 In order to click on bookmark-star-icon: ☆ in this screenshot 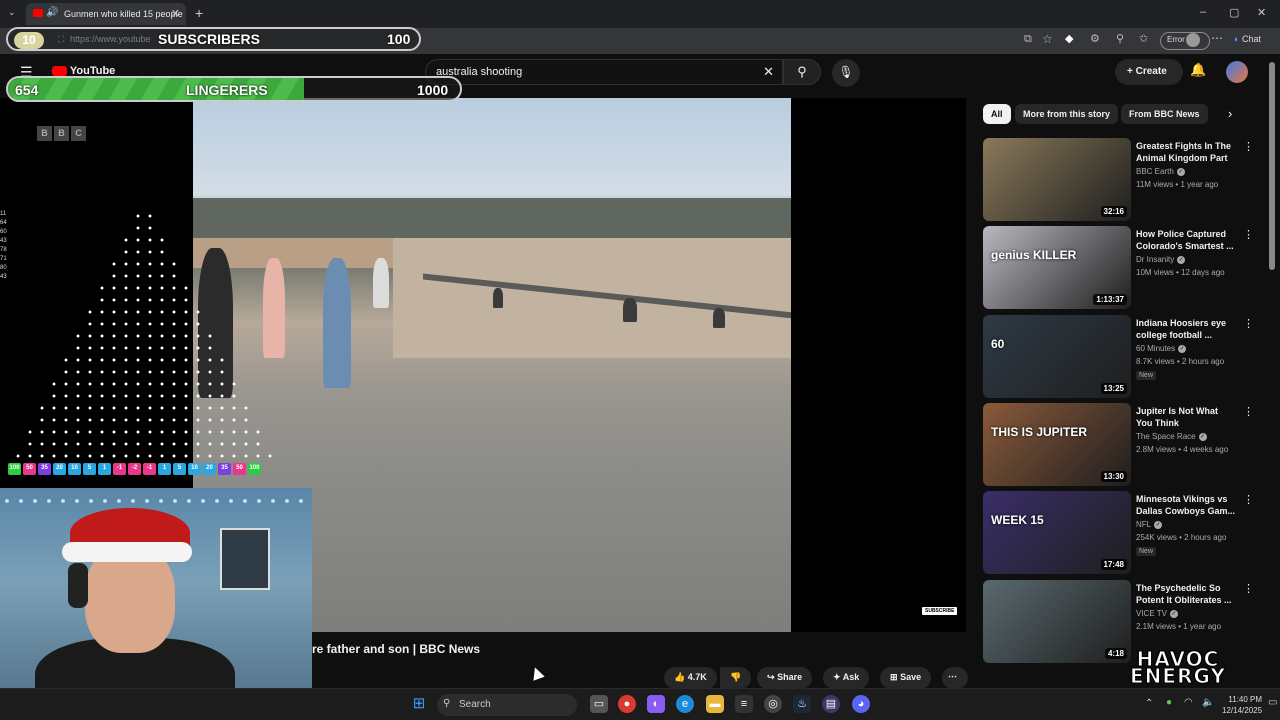, I will do `click(1047, 39)`.